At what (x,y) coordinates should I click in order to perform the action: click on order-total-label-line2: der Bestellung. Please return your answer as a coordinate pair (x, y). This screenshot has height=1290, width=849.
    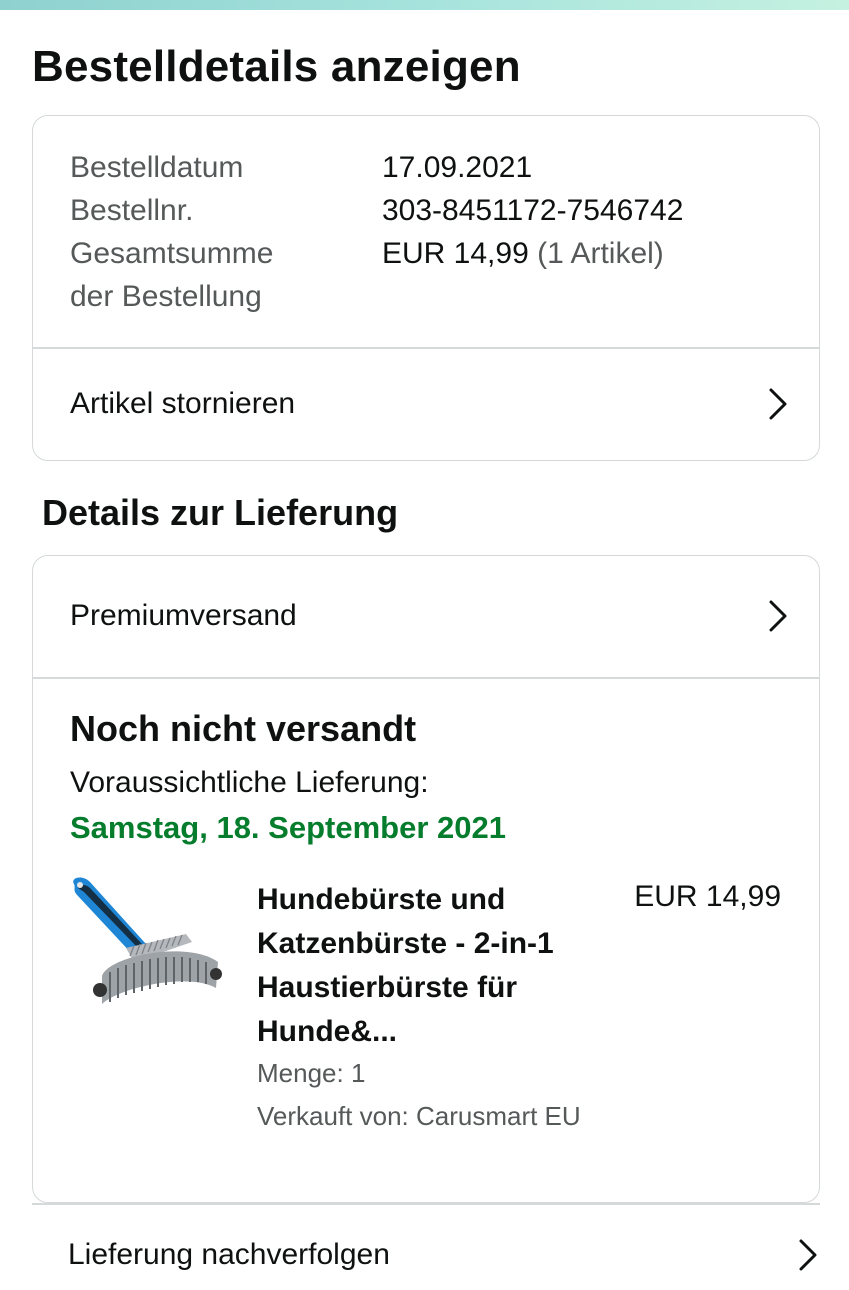
    Looking at the image, I should click on (166, 296).